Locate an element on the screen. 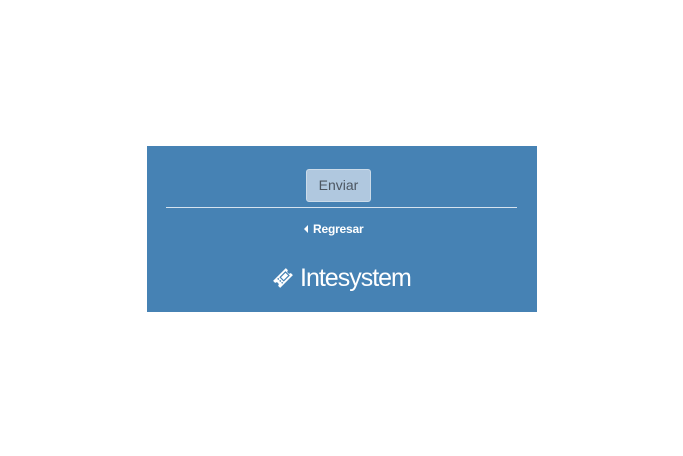 The height and width of the screenshot is (456, 683). back-link: Regresar is located at coordinates (334, 229).